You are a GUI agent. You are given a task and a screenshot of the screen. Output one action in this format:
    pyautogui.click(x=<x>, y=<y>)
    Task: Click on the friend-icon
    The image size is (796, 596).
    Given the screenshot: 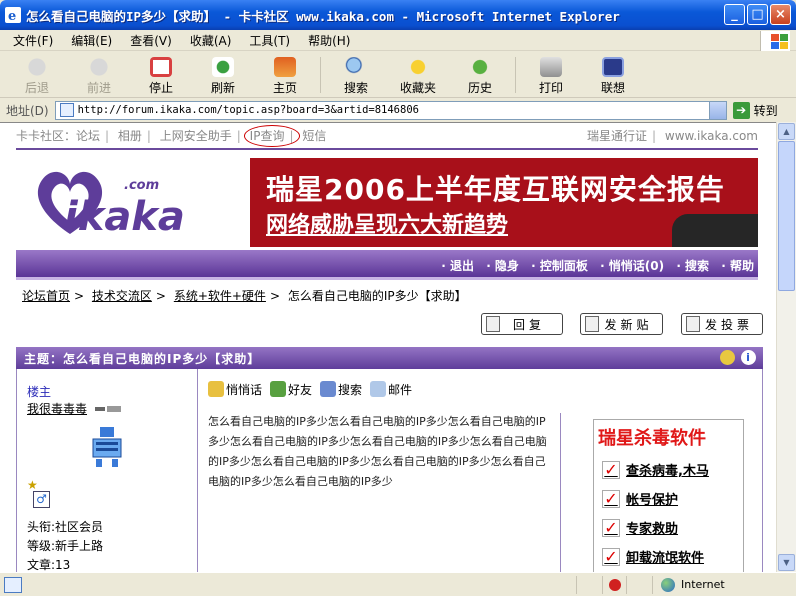 What is the action you would take?
    pyautogui.click(x=278, y=389)
    